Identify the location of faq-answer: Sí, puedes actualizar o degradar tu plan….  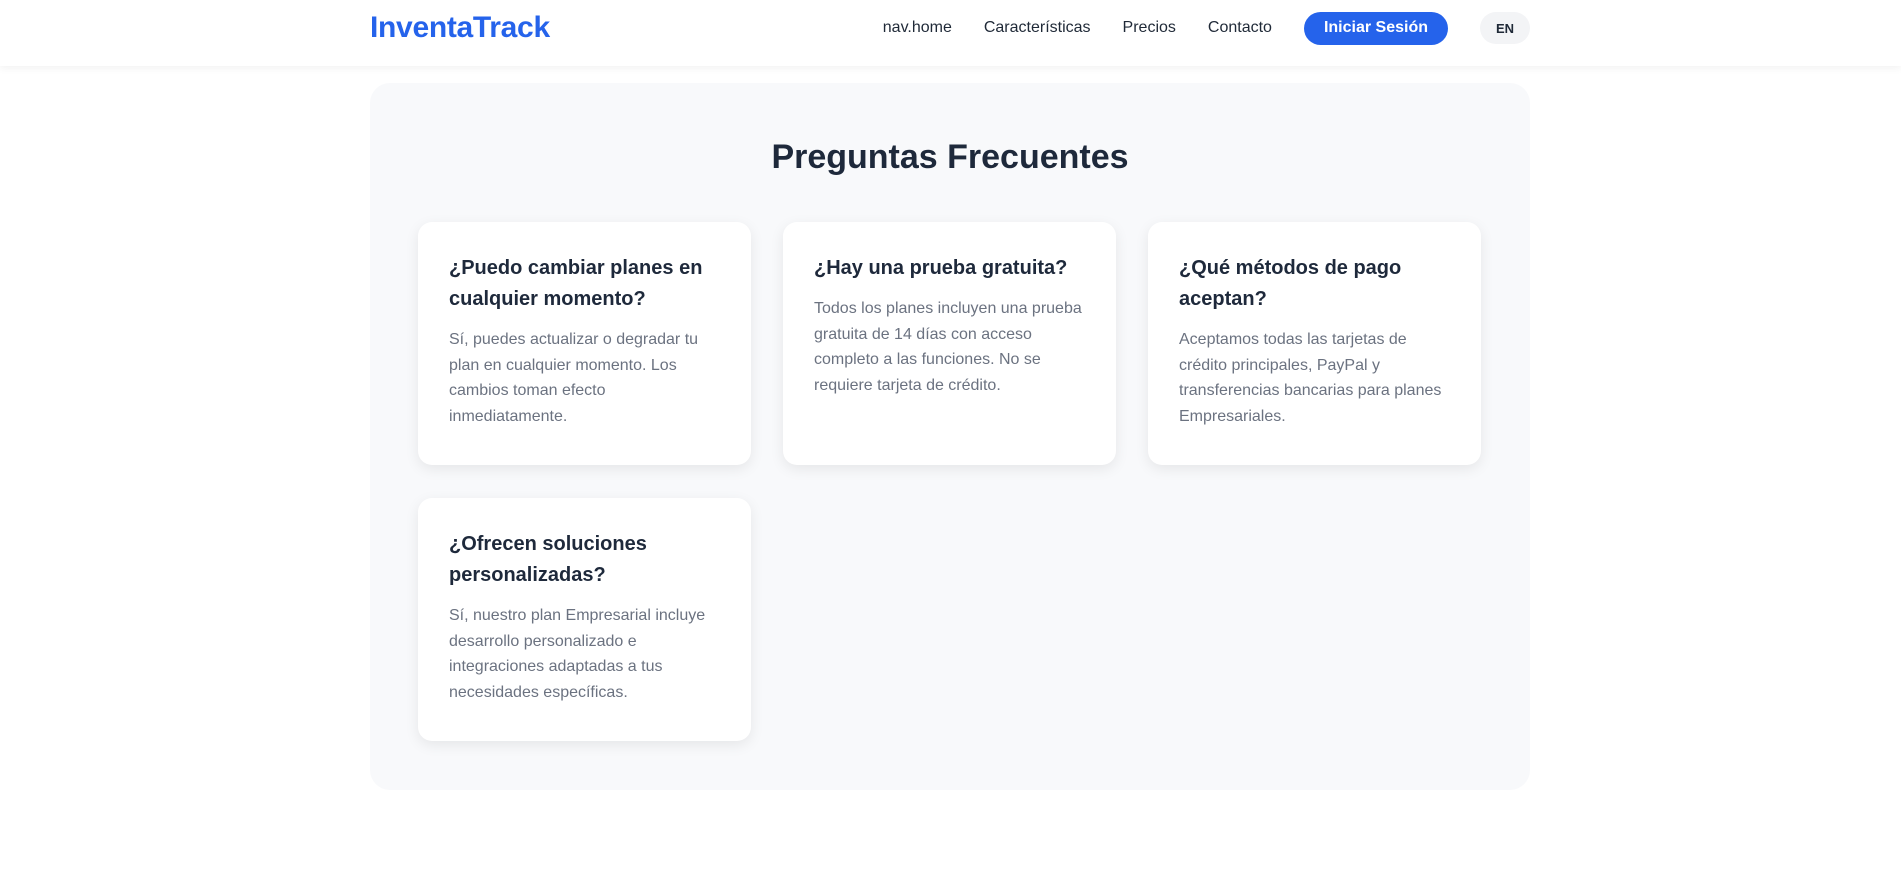
(574, 378).